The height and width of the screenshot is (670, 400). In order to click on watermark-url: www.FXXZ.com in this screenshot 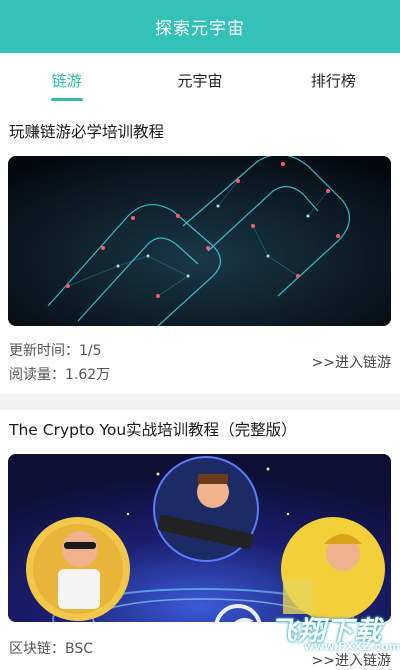, I will do `click(352, 646)`.